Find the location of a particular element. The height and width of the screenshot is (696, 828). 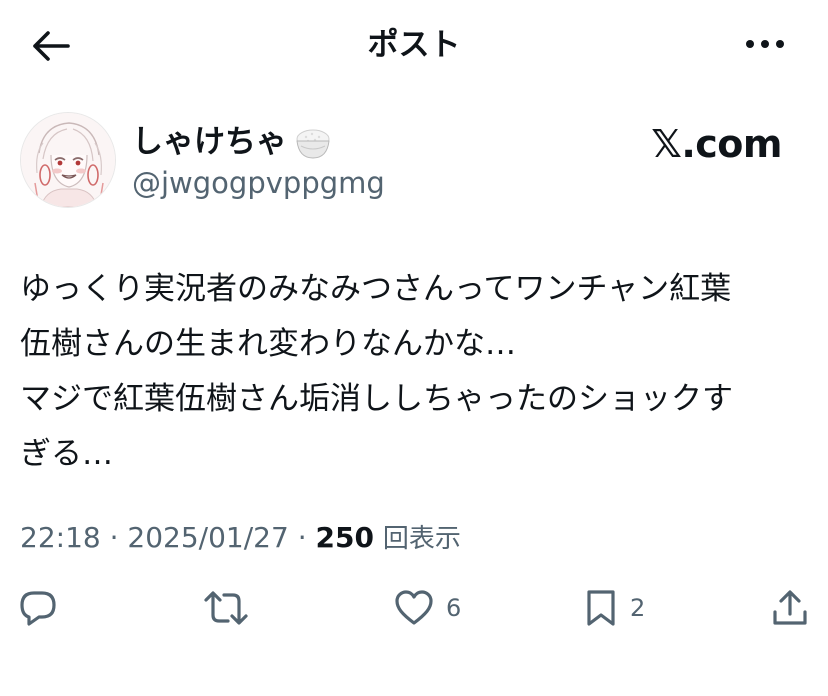

post-time: 22:18 is located at coordinates (60, 537).